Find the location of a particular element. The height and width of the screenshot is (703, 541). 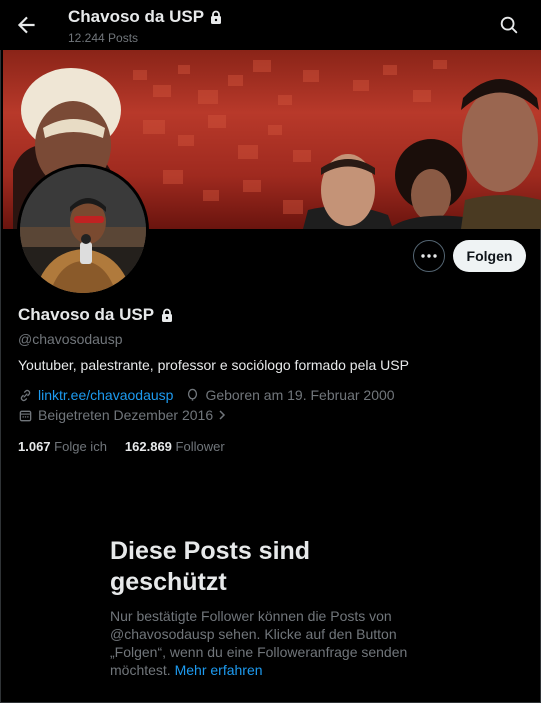

profile-joined-row: Beigetreten Dezember 2016 is located at coordinates (122, 415).